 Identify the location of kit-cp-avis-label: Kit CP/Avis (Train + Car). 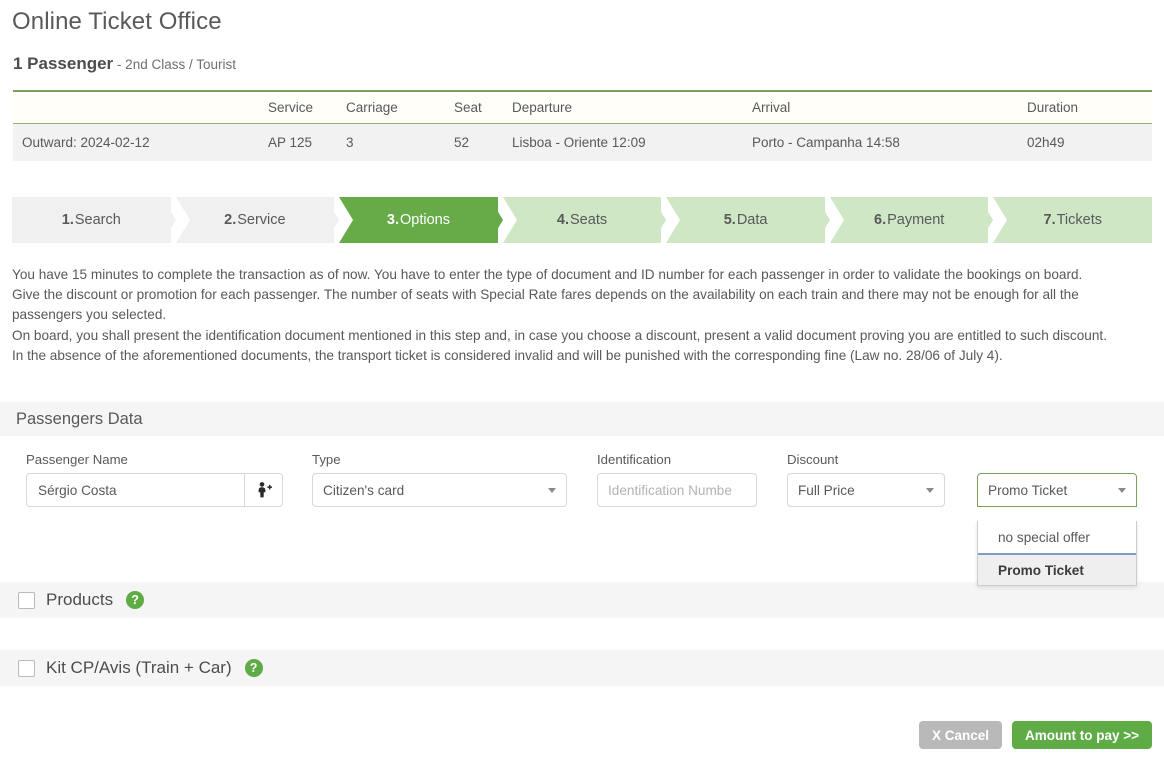
(139, 667).